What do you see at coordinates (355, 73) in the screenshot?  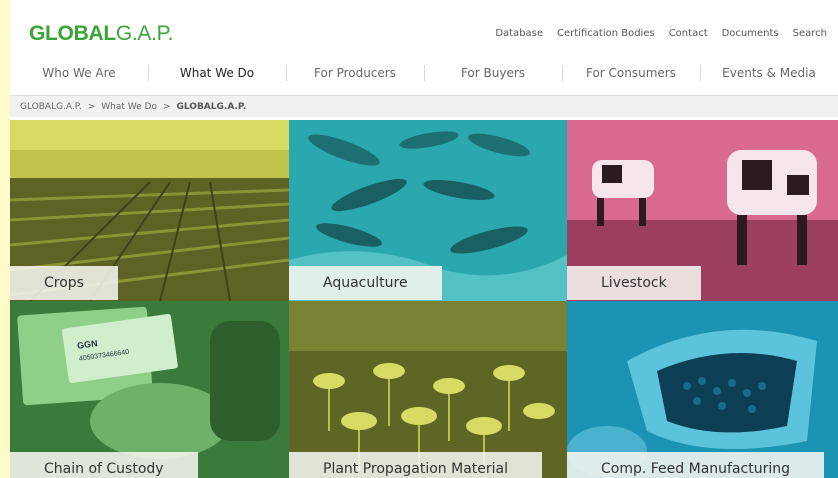 I see `nav-for-producers: For Producers` at bounding box center [355, 73].